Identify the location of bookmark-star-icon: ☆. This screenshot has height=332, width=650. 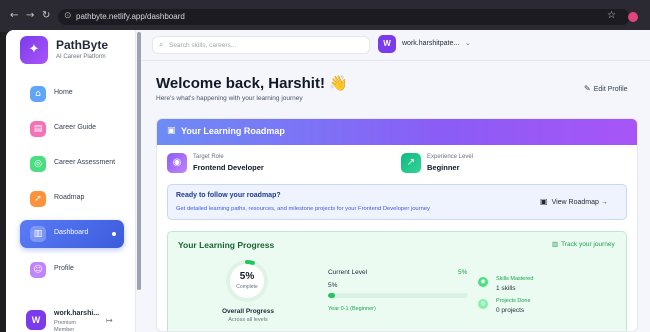
(611, 15).